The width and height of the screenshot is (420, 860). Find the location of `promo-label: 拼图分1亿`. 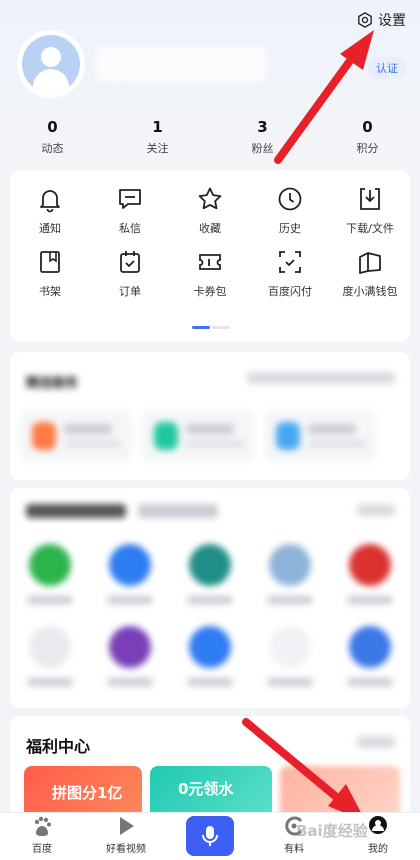

promo-label: 拼图分1亿 is located at coordinates (87, 793).